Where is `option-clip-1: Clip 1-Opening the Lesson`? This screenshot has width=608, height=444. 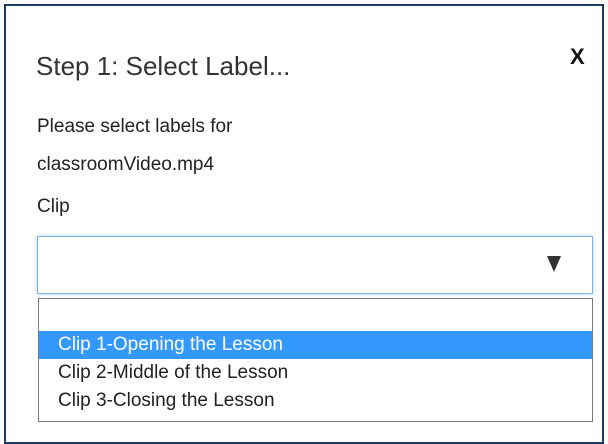 option-clip-1: Clip 1-Opening the Lesson is located at coordinates (315, 345).